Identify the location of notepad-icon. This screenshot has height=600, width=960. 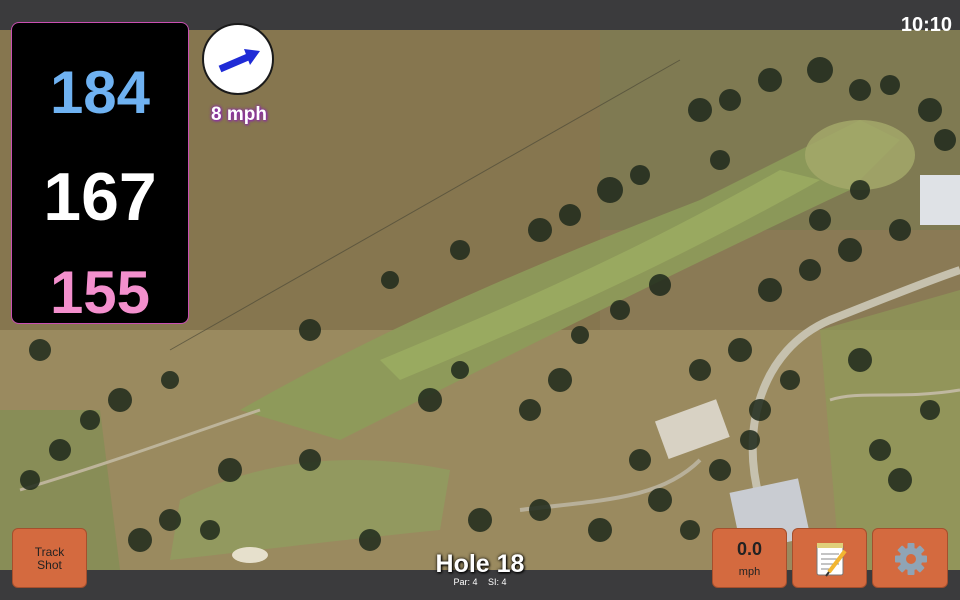
(831, 560).